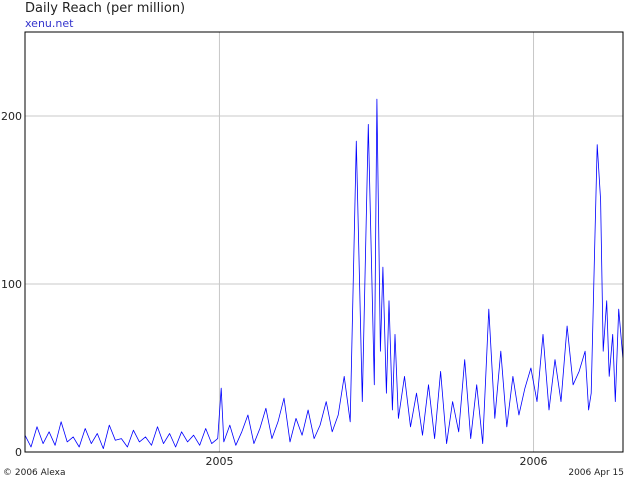  I want to click on y-tick-label: 200, so click(11, 116).